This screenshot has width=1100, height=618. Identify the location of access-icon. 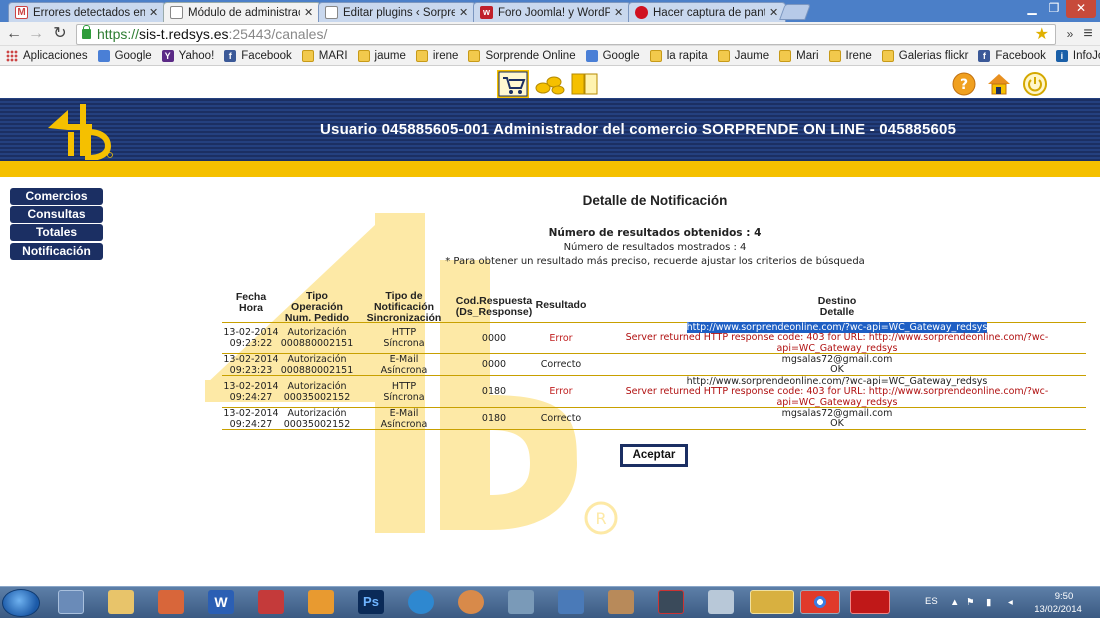
(271, 602).